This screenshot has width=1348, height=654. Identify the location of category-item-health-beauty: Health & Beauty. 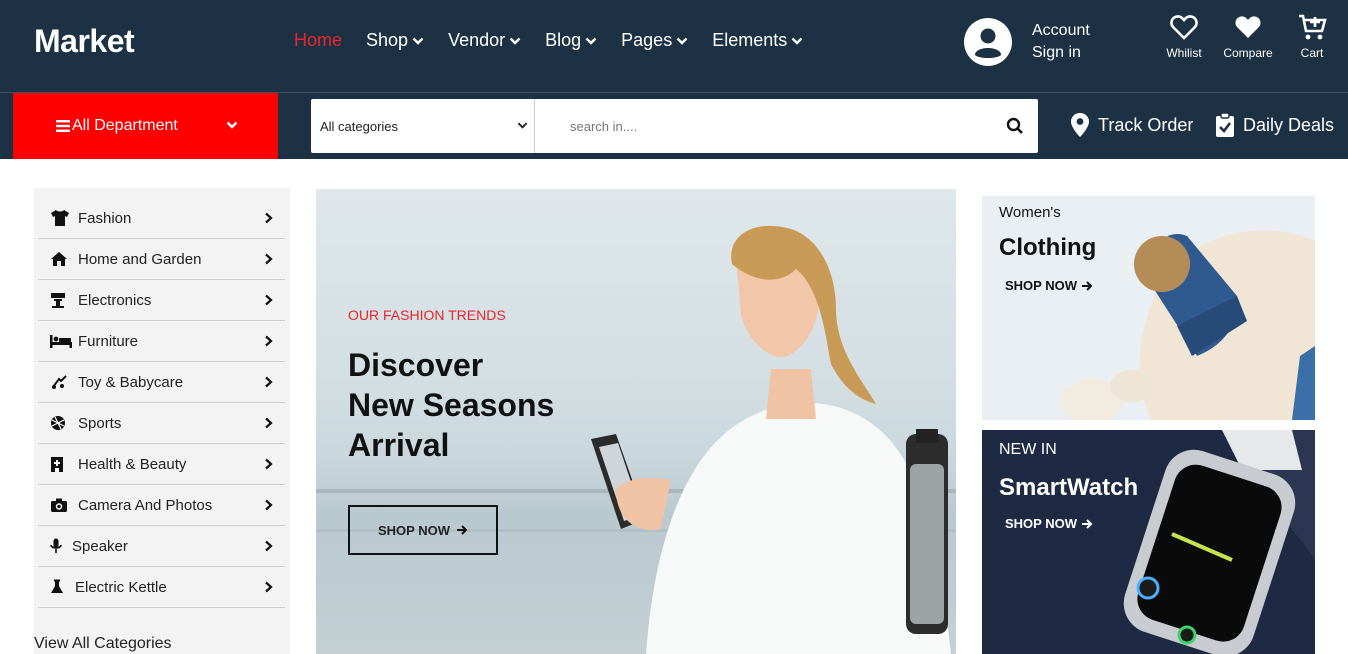
(161, 464).